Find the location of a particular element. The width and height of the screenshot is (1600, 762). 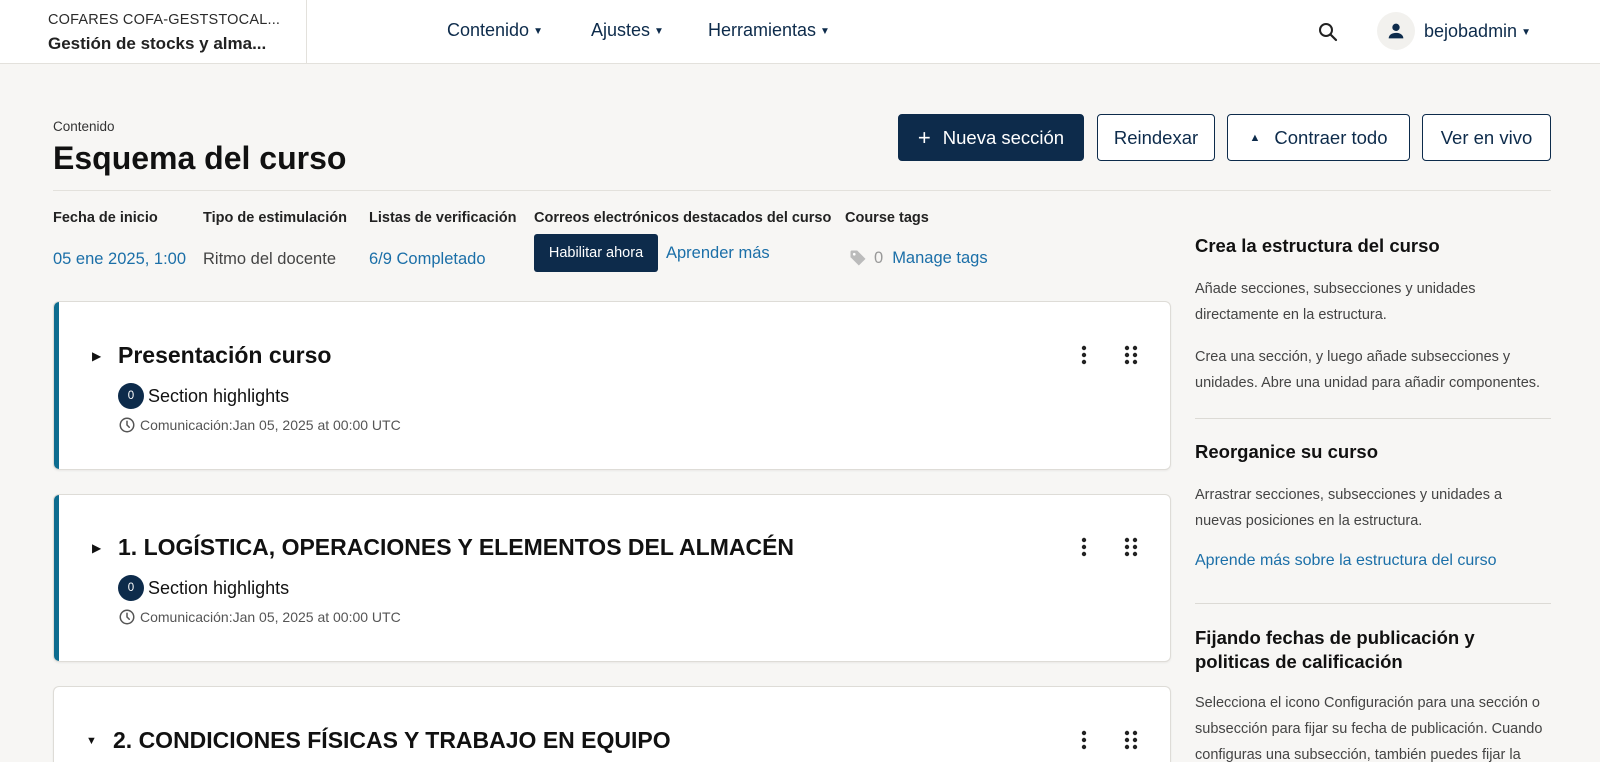

checklists-value: 6/9 Completado is located at coordinates (427, 259).